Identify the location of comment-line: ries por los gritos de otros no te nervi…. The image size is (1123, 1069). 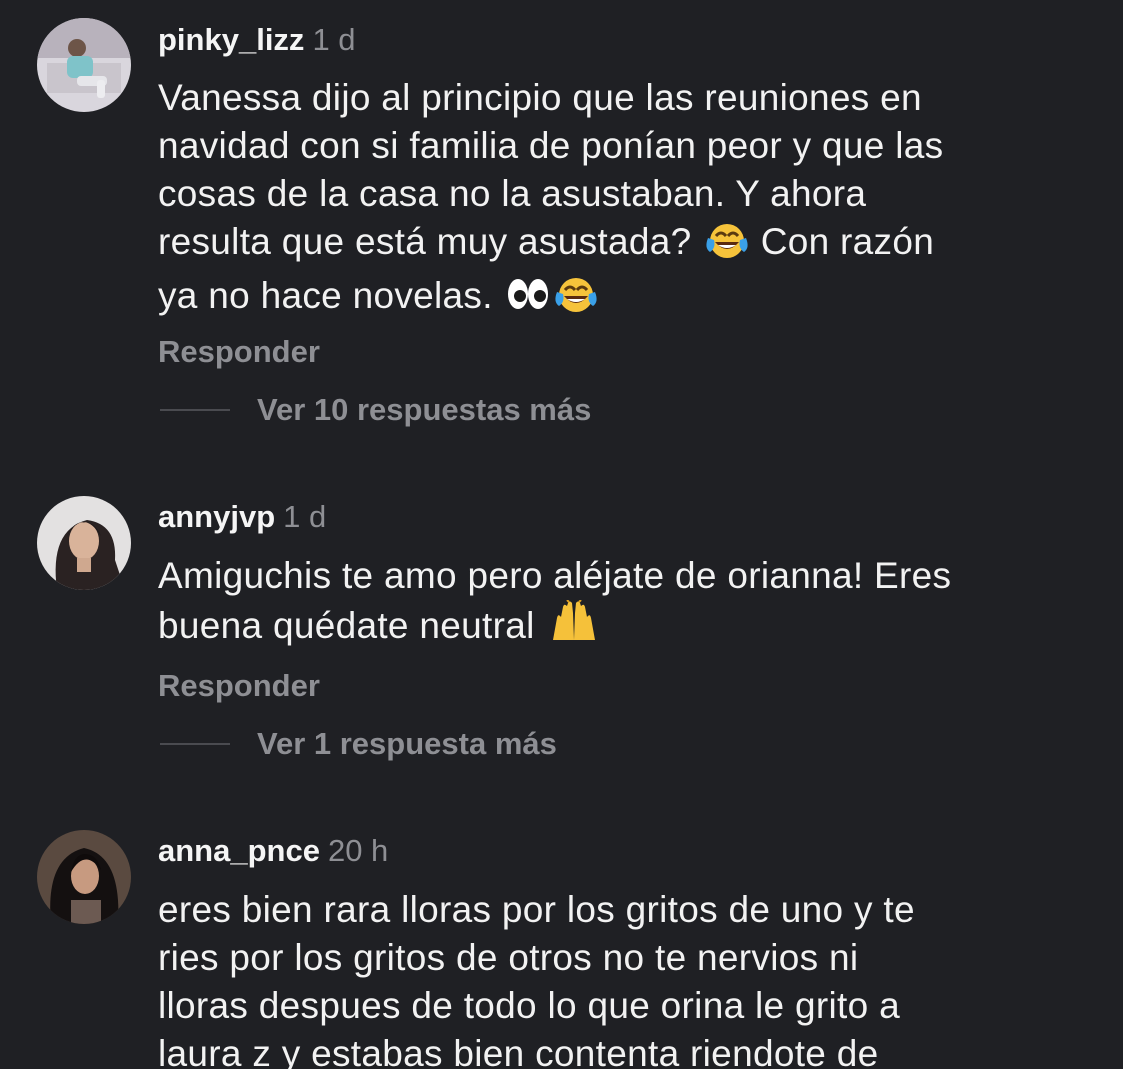
(508, 957).